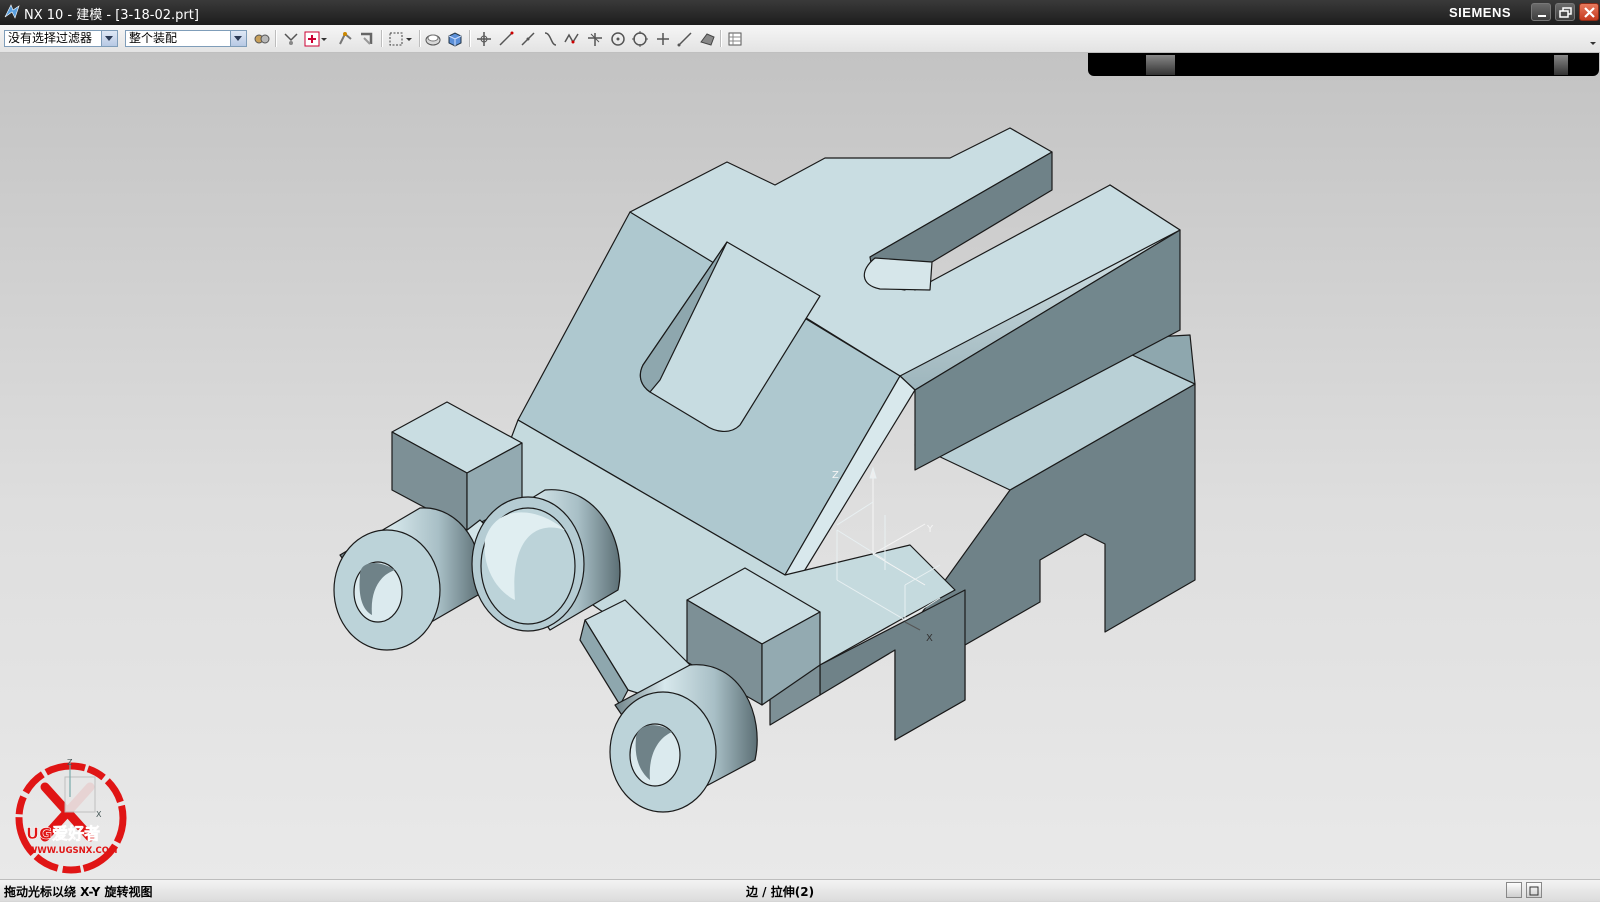 This screenshot has width=1600, height=902. I want to click on snap-point-icon, so click(291, 39).